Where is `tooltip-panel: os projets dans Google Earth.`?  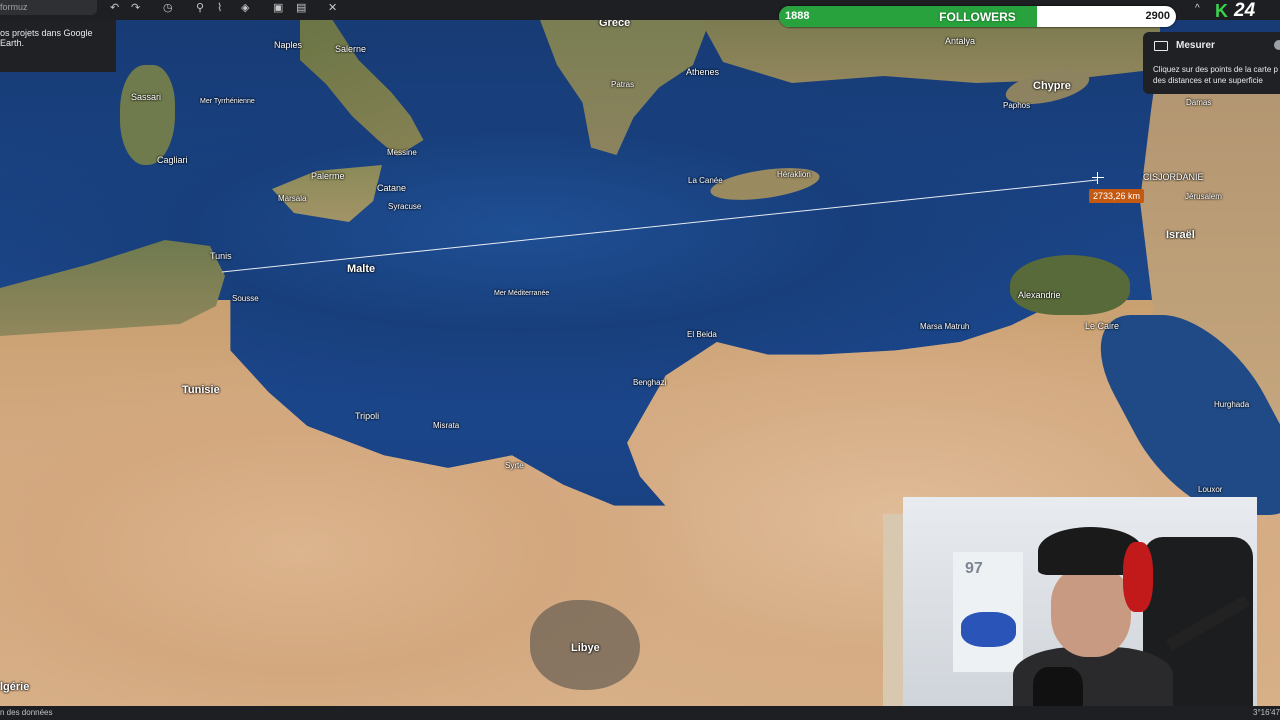
tooltip-panel: os projets dans Google Earth. is located at coordinates (58, 46).